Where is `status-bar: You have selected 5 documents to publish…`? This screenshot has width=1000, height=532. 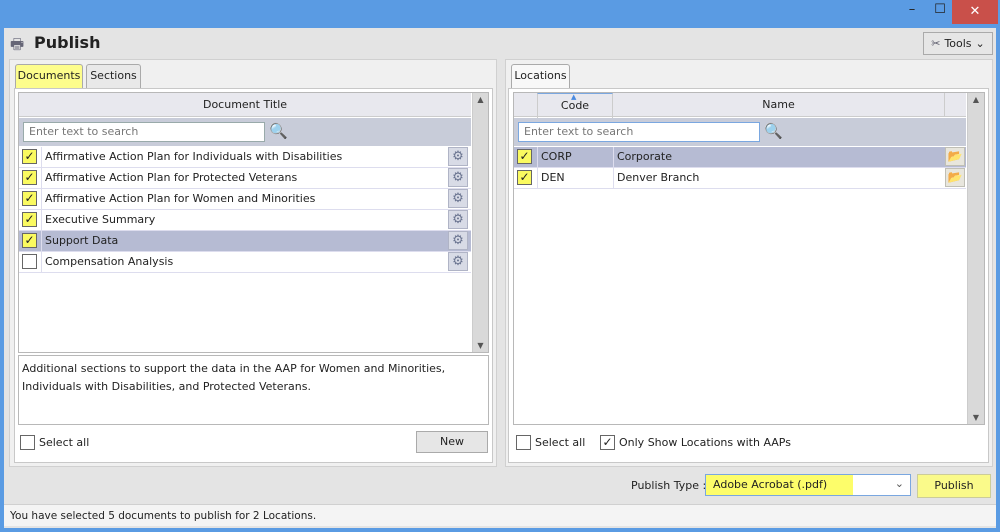
status-bar: You have selected 5 documents to publish… is located at coordinates (500, 515).